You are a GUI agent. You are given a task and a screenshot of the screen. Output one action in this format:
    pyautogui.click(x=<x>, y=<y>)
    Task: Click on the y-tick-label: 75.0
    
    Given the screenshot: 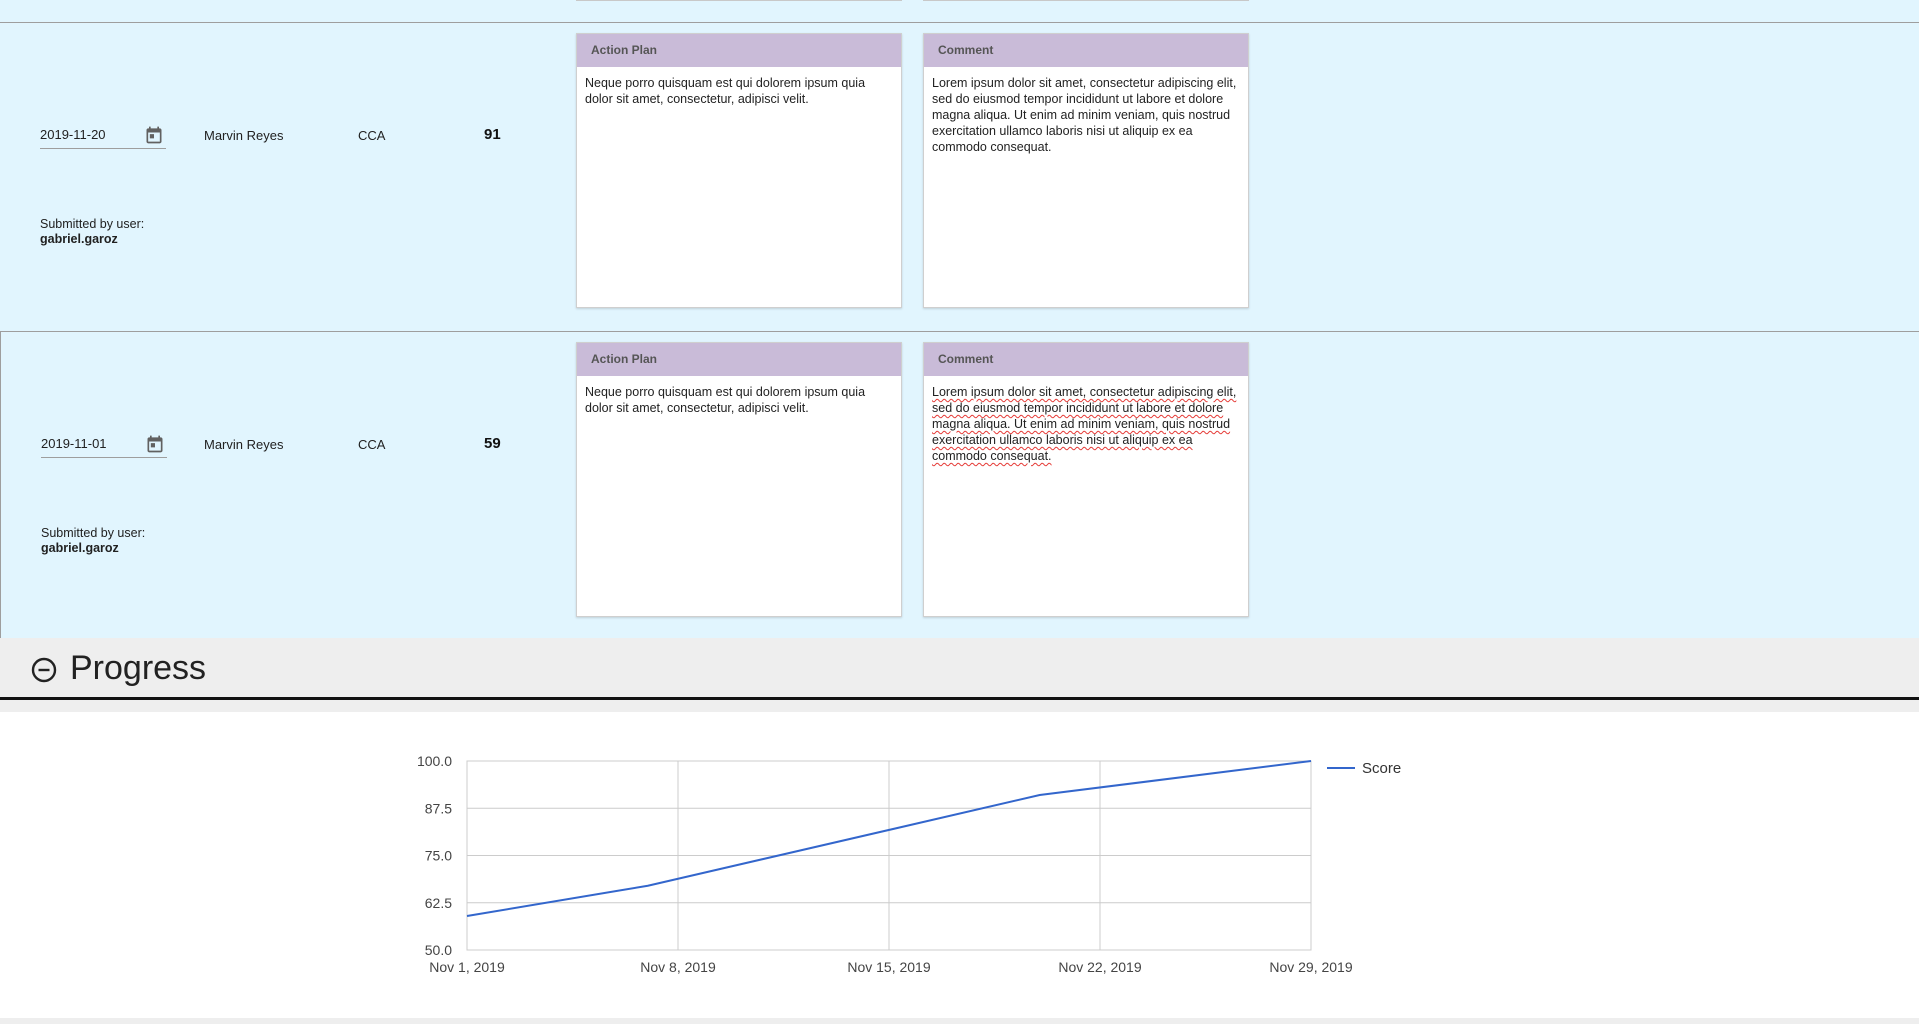 What is the action you would take?
    pyautogui.click(x=438, y=856)
    